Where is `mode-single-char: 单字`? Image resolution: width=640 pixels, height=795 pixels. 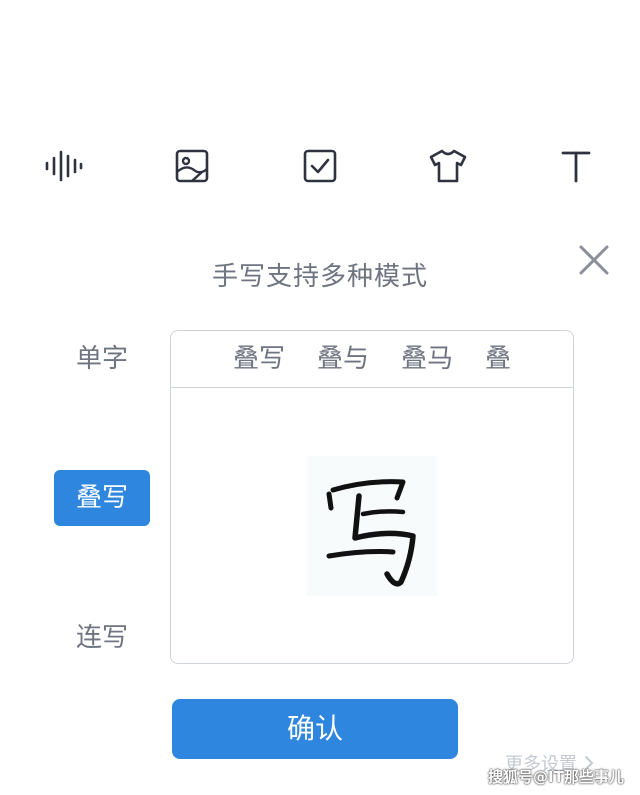
mode-single-char: 单字 is located at coordinates (102, 359).